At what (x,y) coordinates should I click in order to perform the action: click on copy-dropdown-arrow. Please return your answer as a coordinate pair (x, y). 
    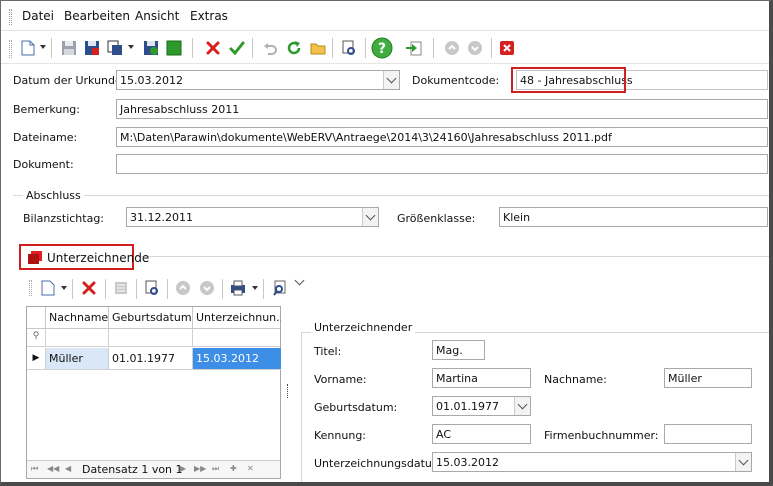
    Looking at the image, I should click on (131, 47).